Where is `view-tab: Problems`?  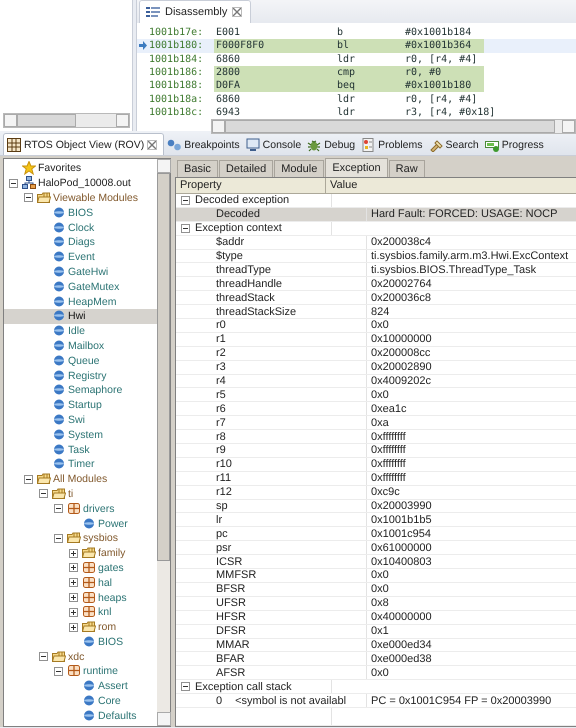 view-tab: Problems is located at coordinates (392, 144).